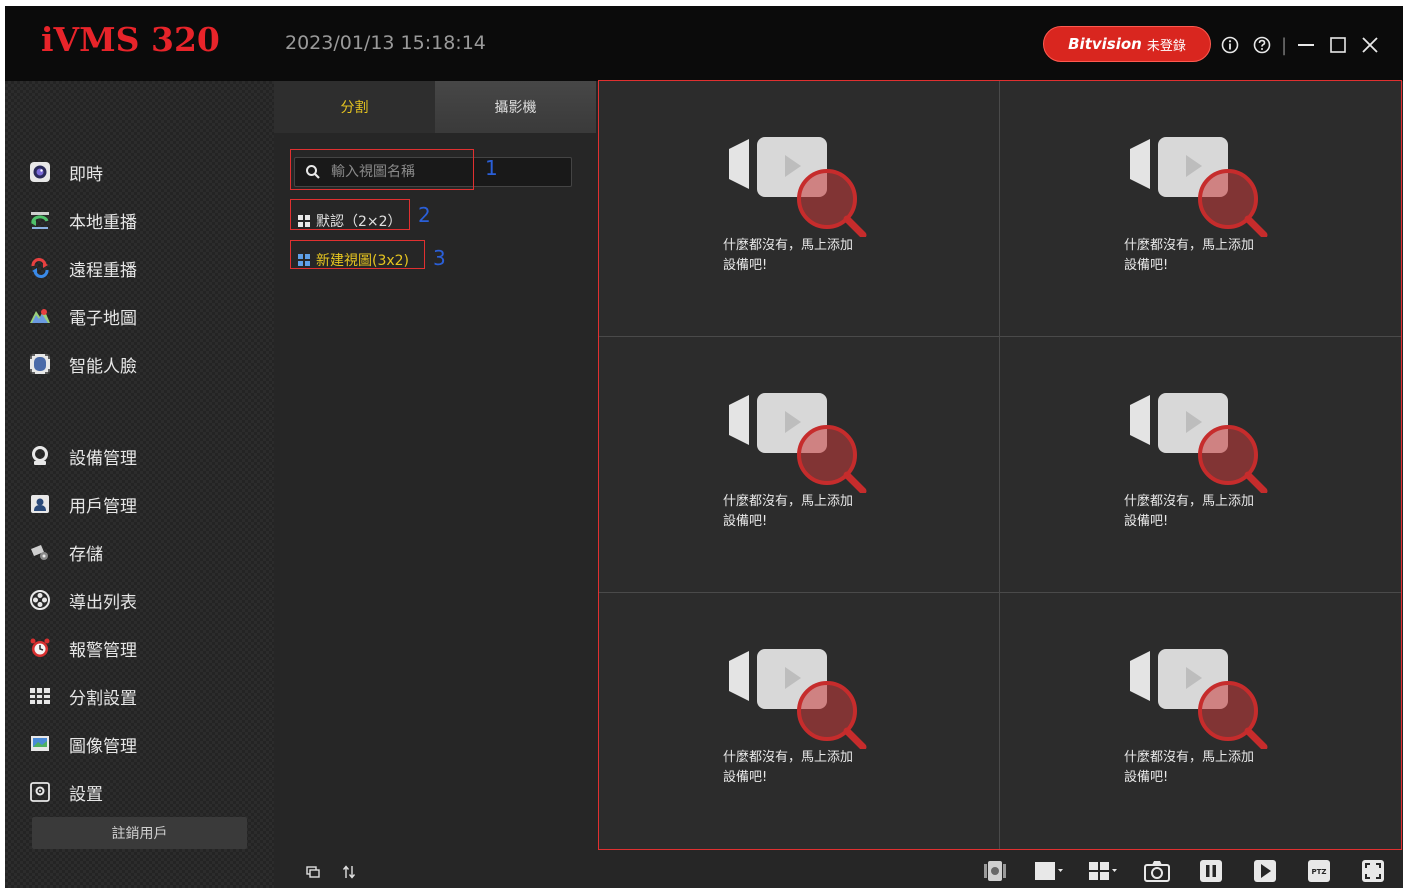  I want to click on sort-icon, so click(349, 872).